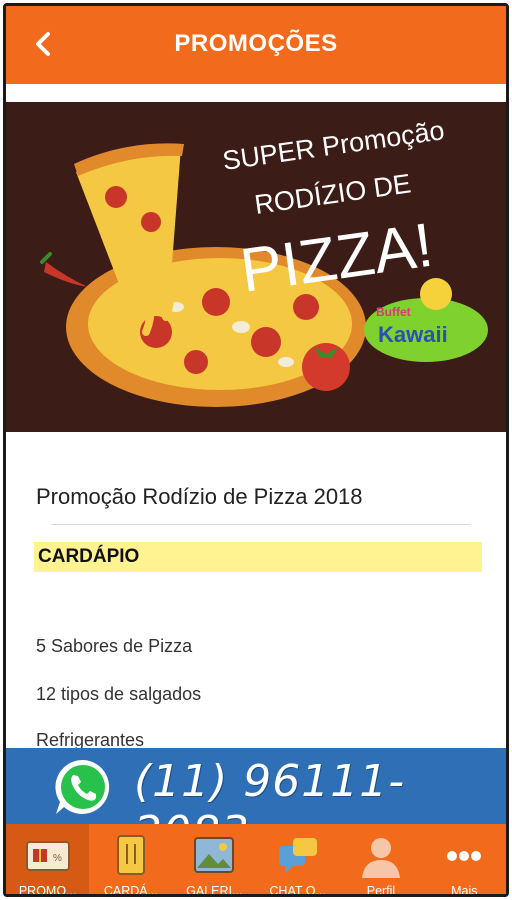  I want to click on chat-bubbles-icon, so click(297, 856).